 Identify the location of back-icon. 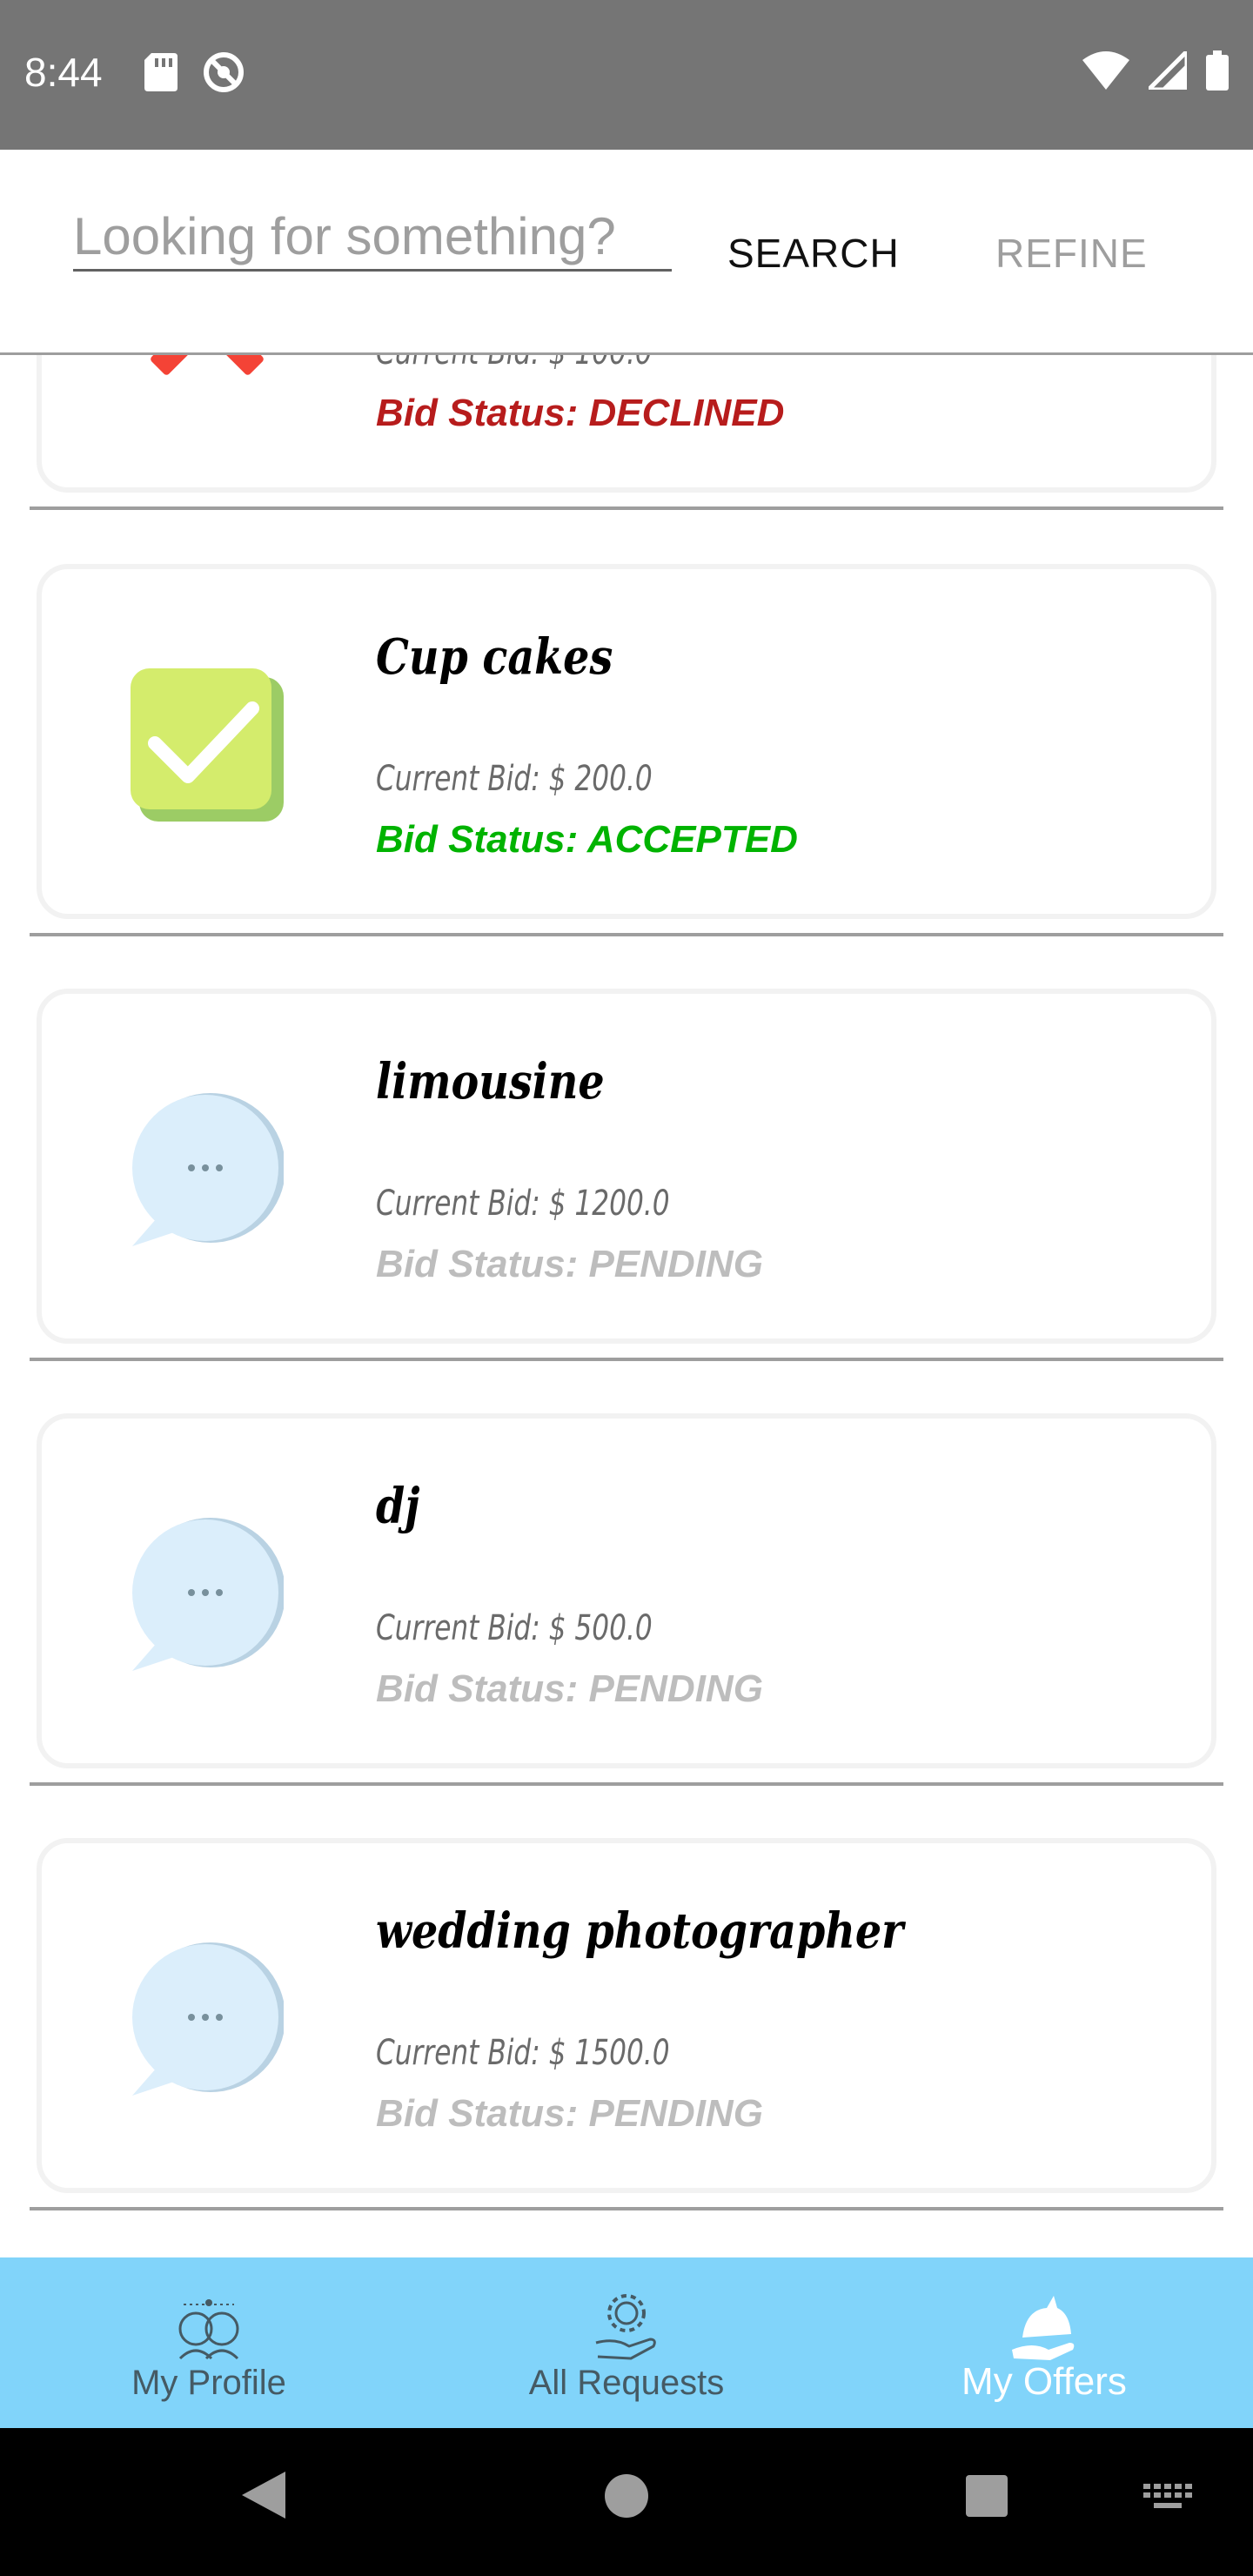
(264, 2495).